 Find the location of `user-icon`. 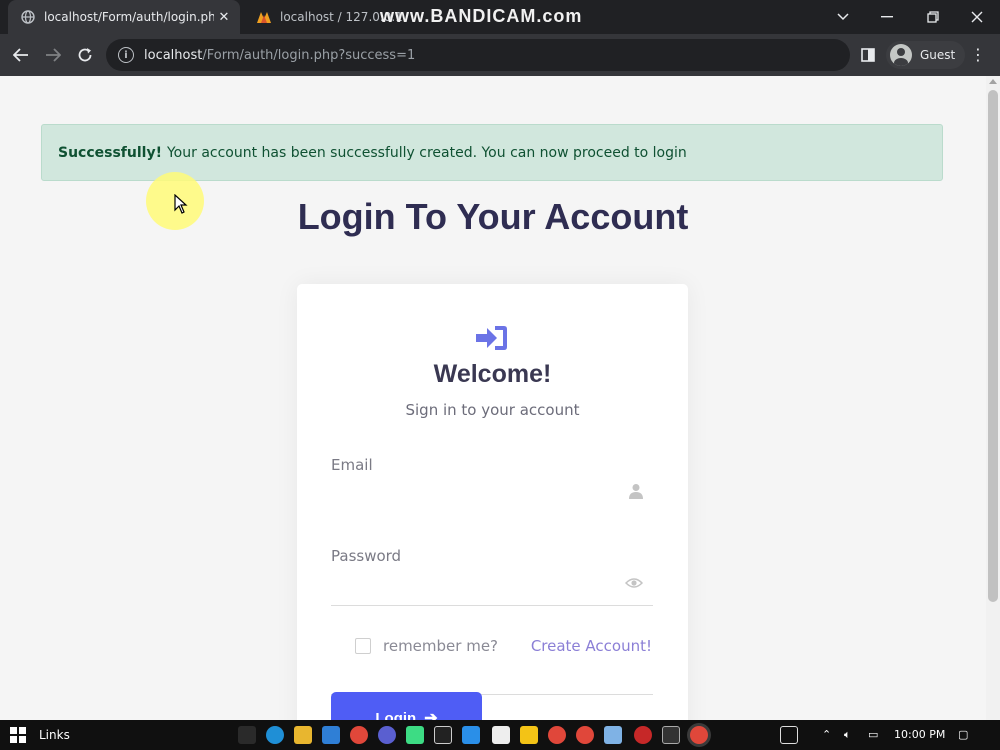

user-icon is located at coordinates (636, 491).